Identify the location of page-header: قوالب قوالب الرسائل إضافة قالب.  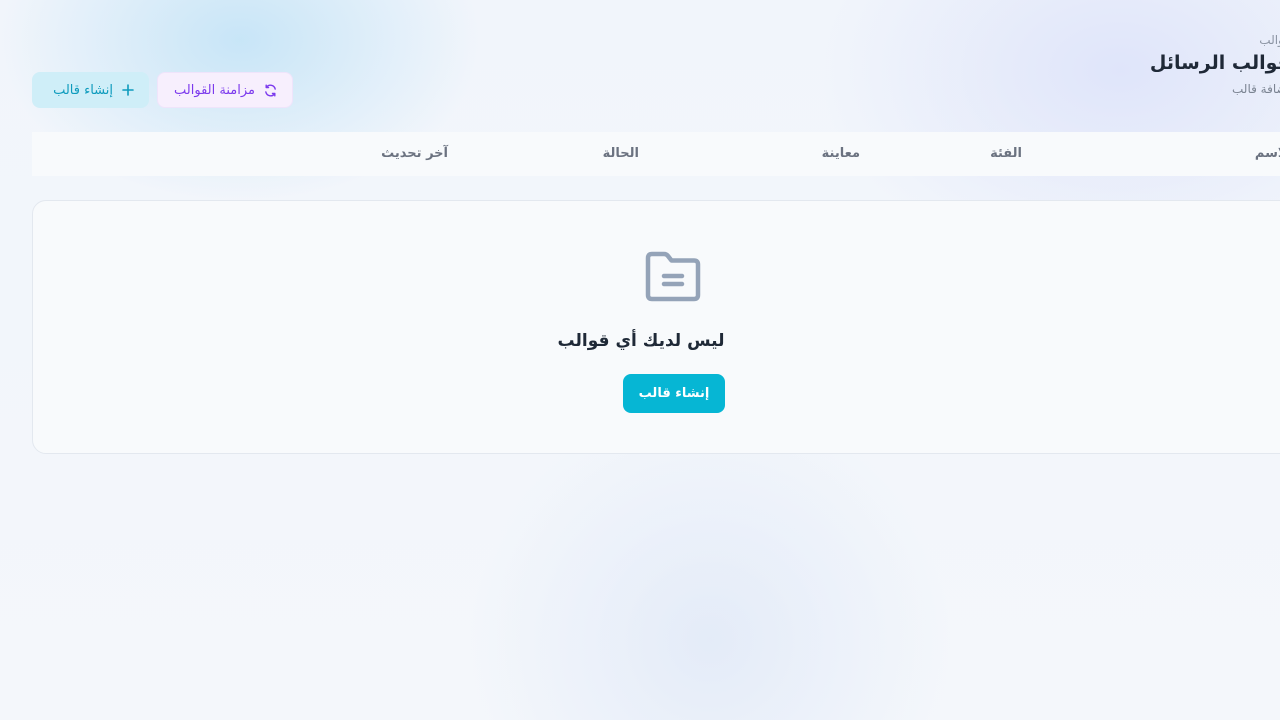
(1130, 70).